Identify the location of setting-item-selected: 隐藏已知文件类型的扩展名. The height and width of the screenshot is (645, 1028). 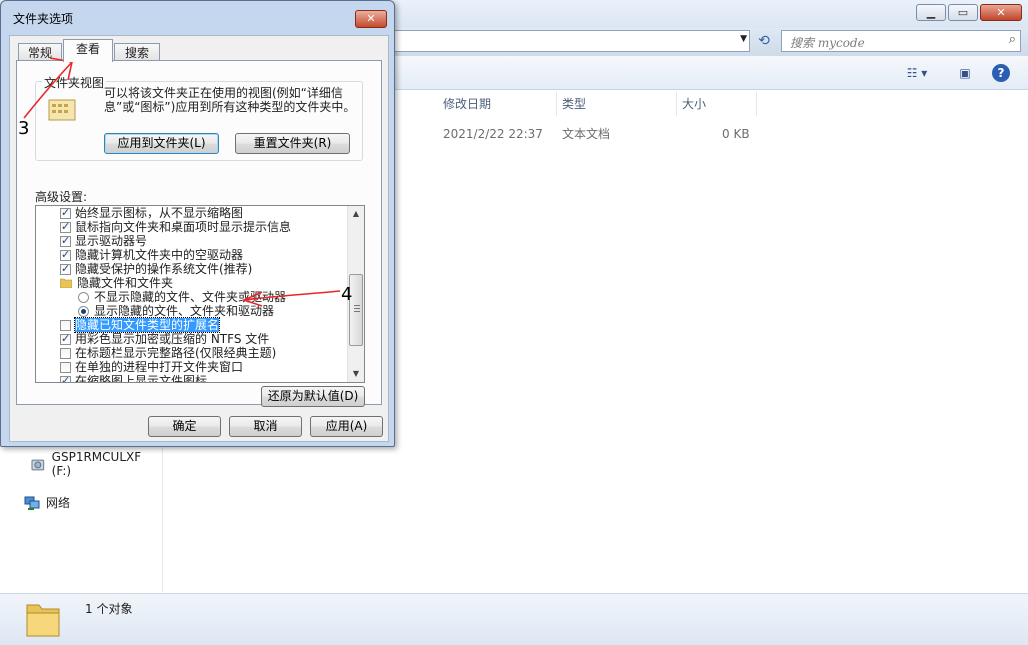
(140, 325).